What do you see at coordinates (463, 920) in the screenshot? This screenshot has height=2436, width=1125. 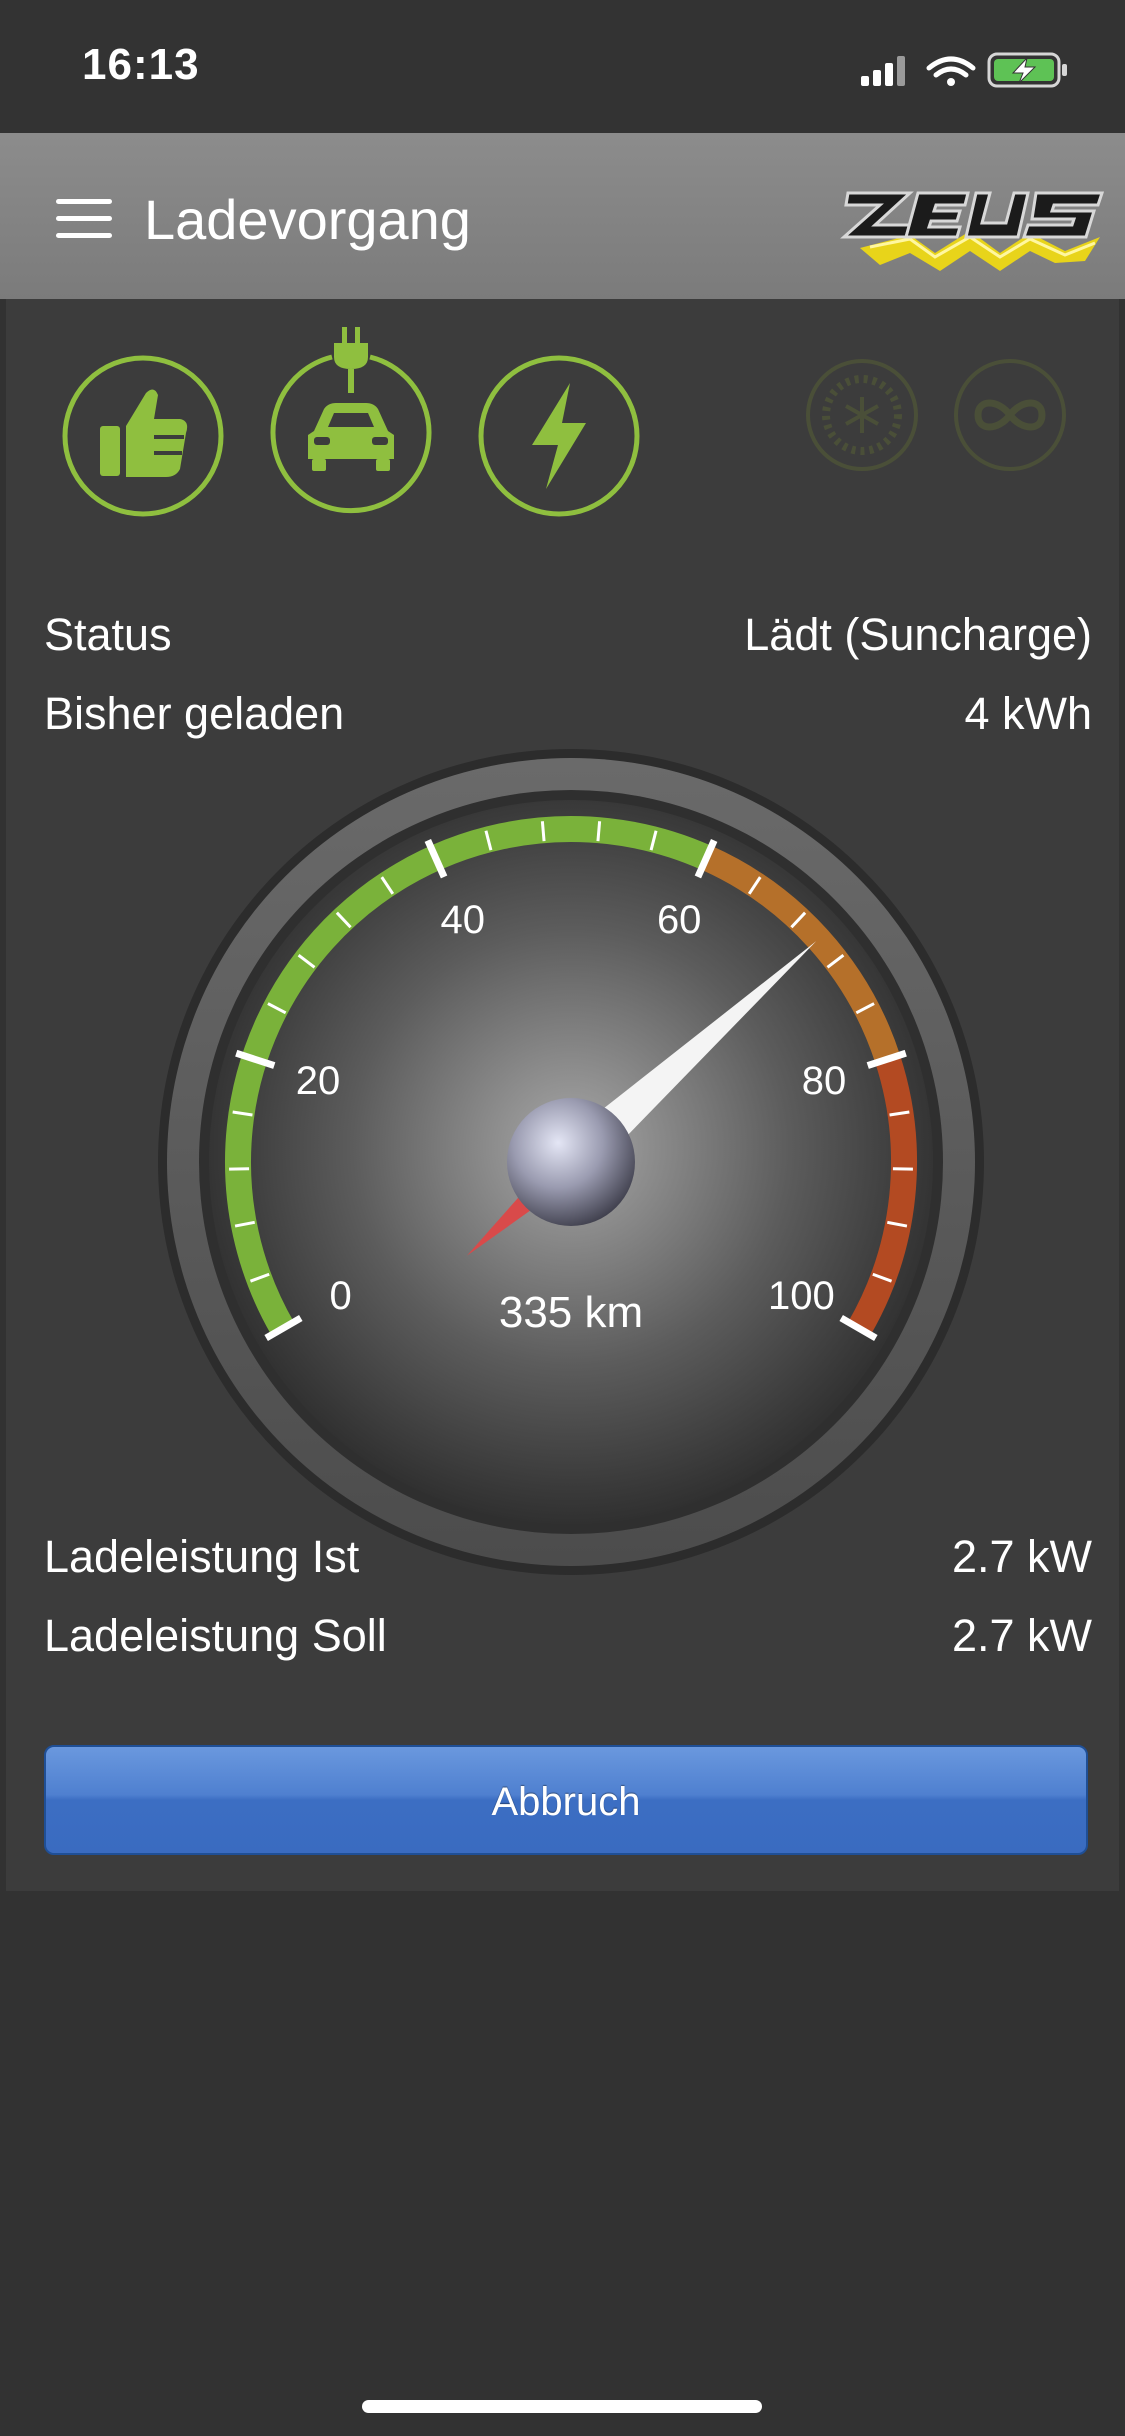 I see `gauge-tick-label: 40` at bounding box center [463, 920].